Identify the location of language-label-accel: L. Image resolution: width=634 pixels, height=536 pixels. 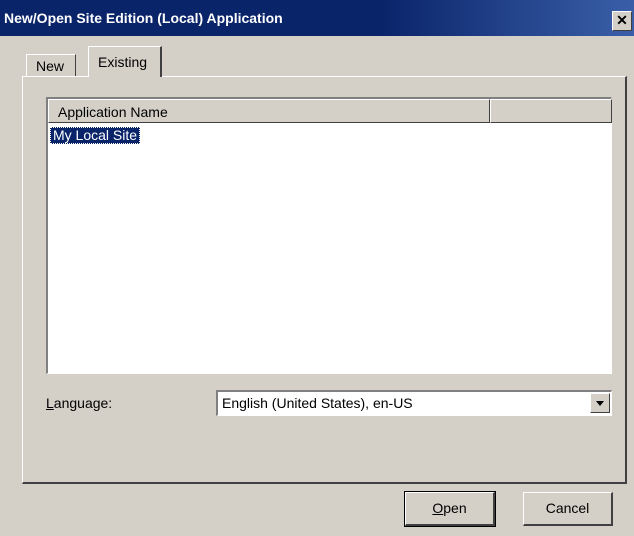
(50, 403).